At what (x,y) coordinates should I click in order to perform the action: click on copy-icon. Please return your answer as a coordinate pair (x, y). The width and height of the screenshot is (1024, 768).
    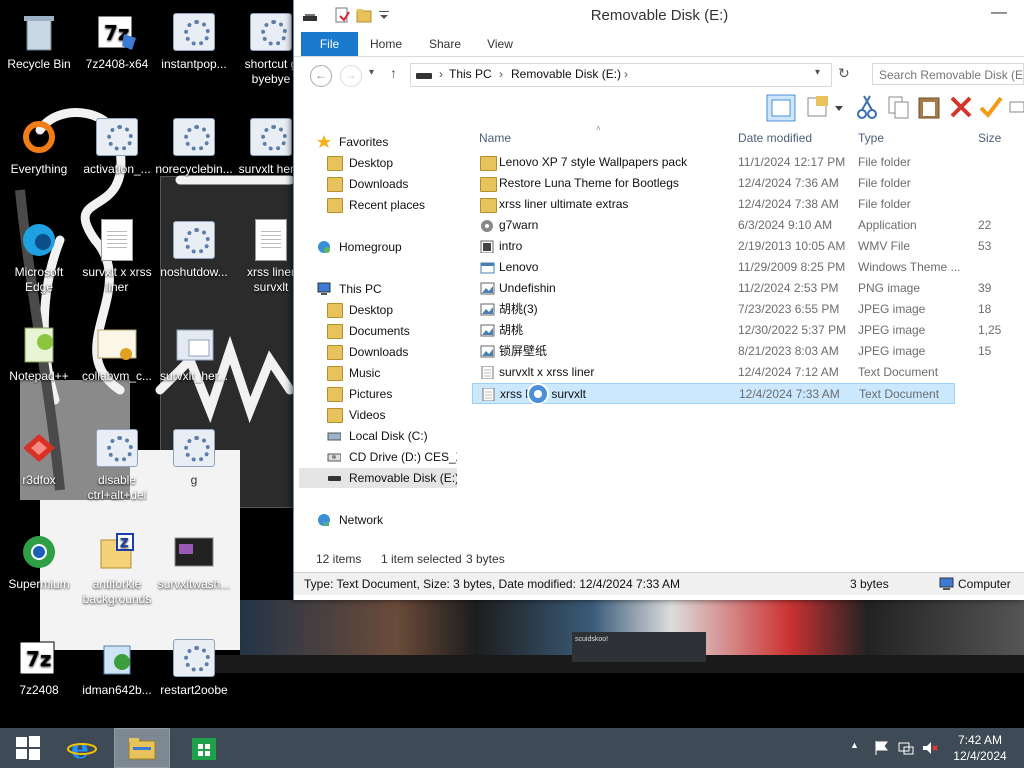
    Looking at the image, I should click on (899, 107).